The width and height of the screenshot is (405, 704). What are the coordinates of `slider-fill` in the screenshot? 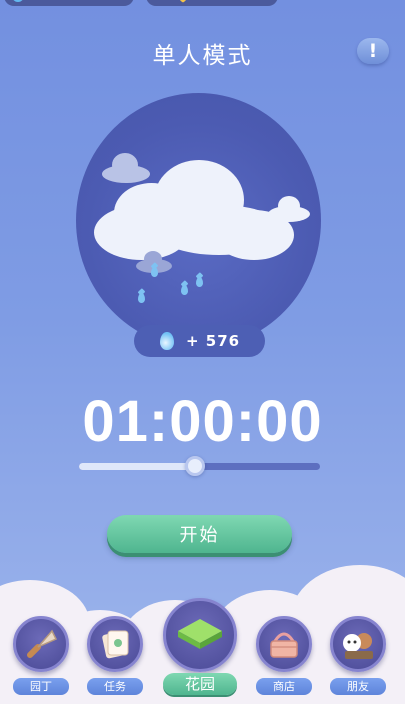 It's located at (137, 466).